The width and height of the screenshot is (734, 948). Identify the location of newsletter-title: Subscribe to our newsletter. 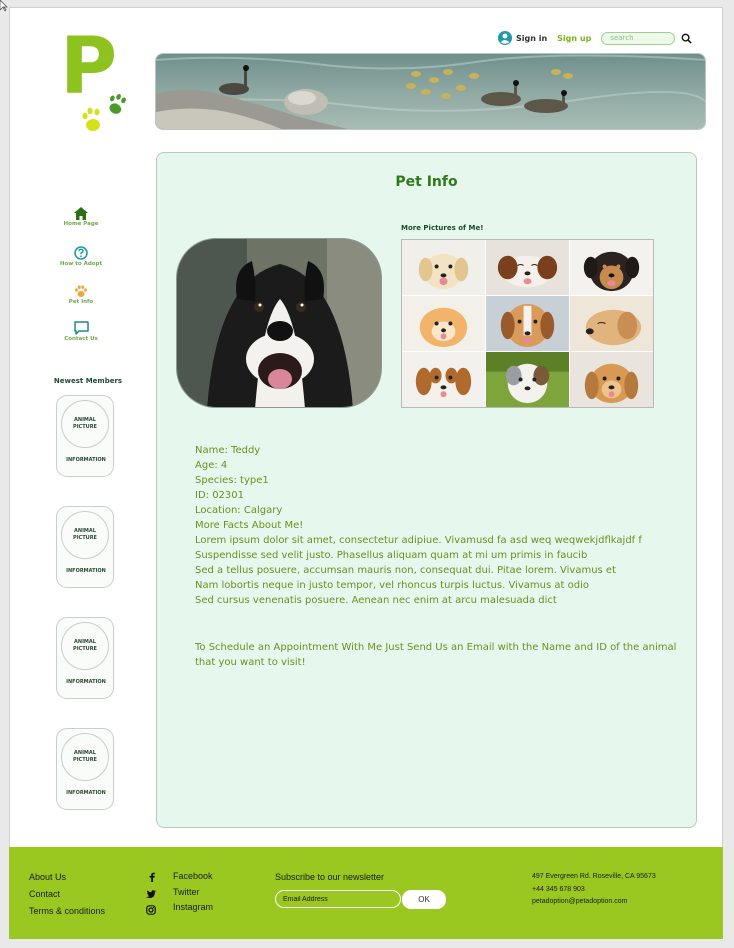
(330, 877).